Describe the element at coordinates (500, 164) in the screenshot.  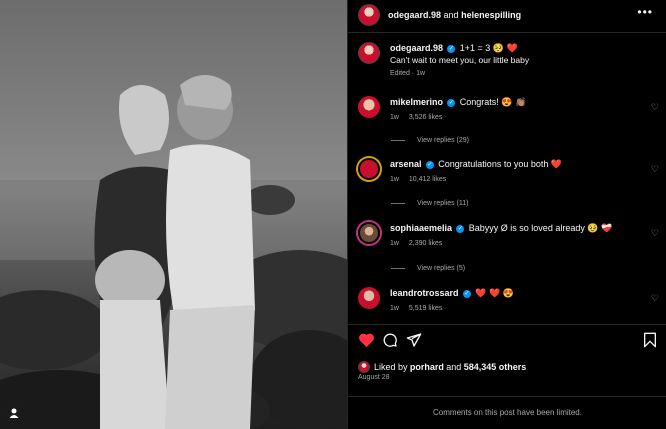
I see `comment-text: Congratulations to you both ❤️` at that location.